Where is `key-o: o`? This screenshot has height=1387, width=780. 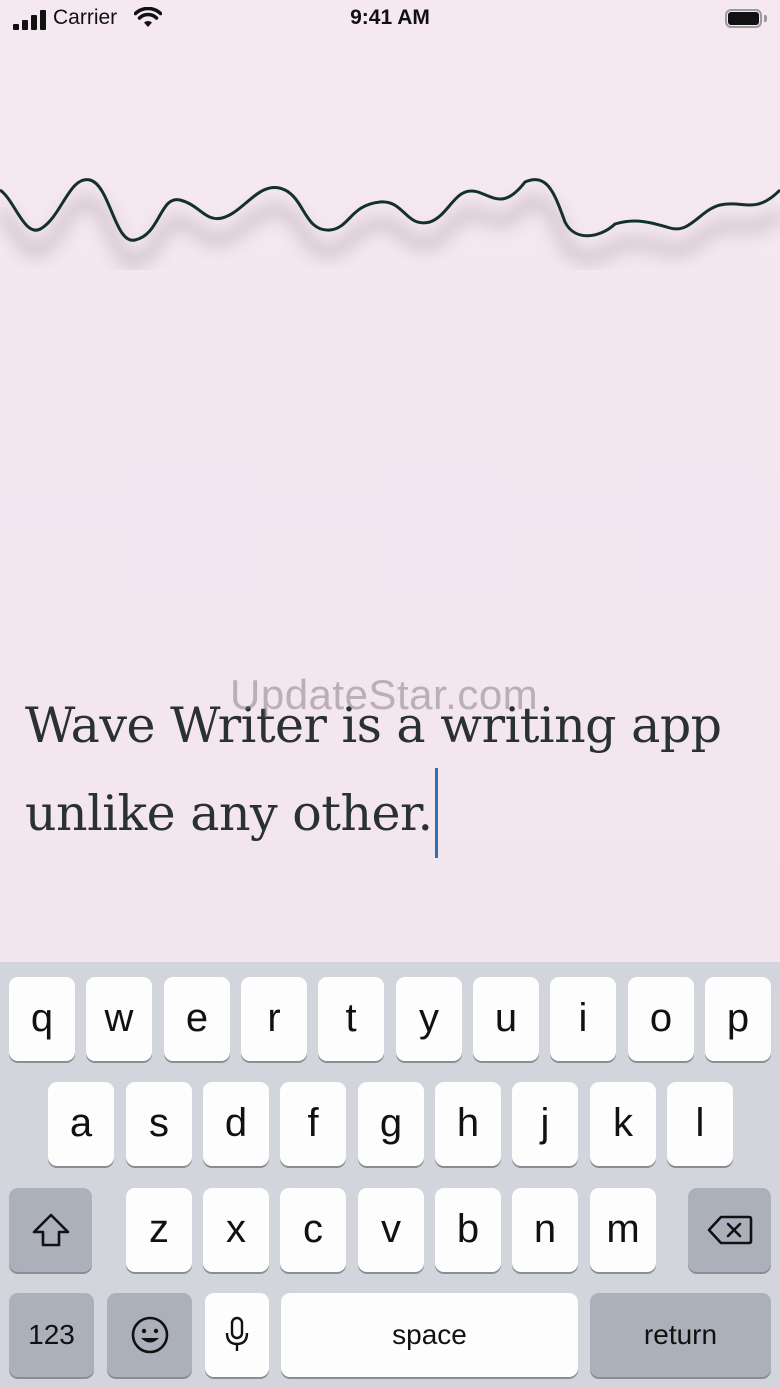
key-o: o is located at coordinates (661, 1019).